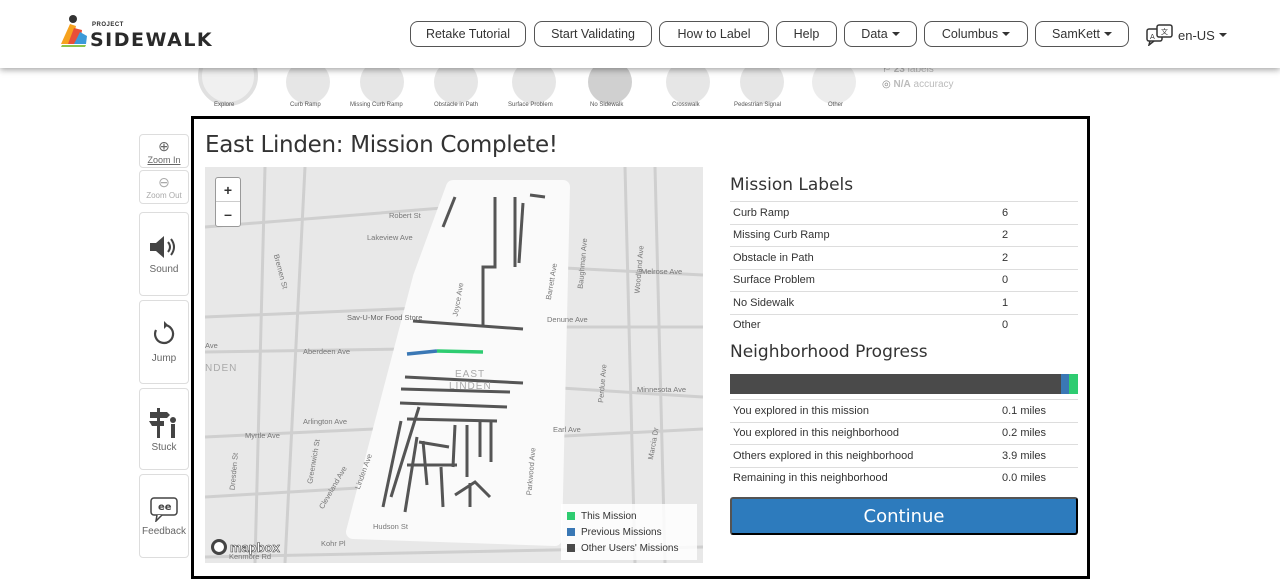 The height and width of the screenshot is (579, 1280). Describe the element at coordinates (714, 34) in the screenshot. I see `how-to-label-button: How to Label` at that location.